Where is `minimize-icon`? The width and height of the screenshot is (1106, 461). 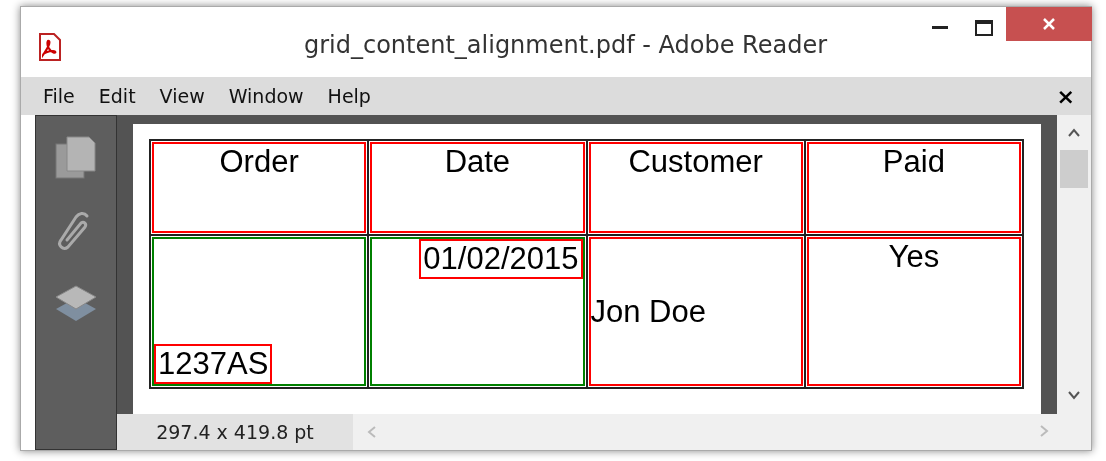
minimize-icon is located at coordinates (940, 28).